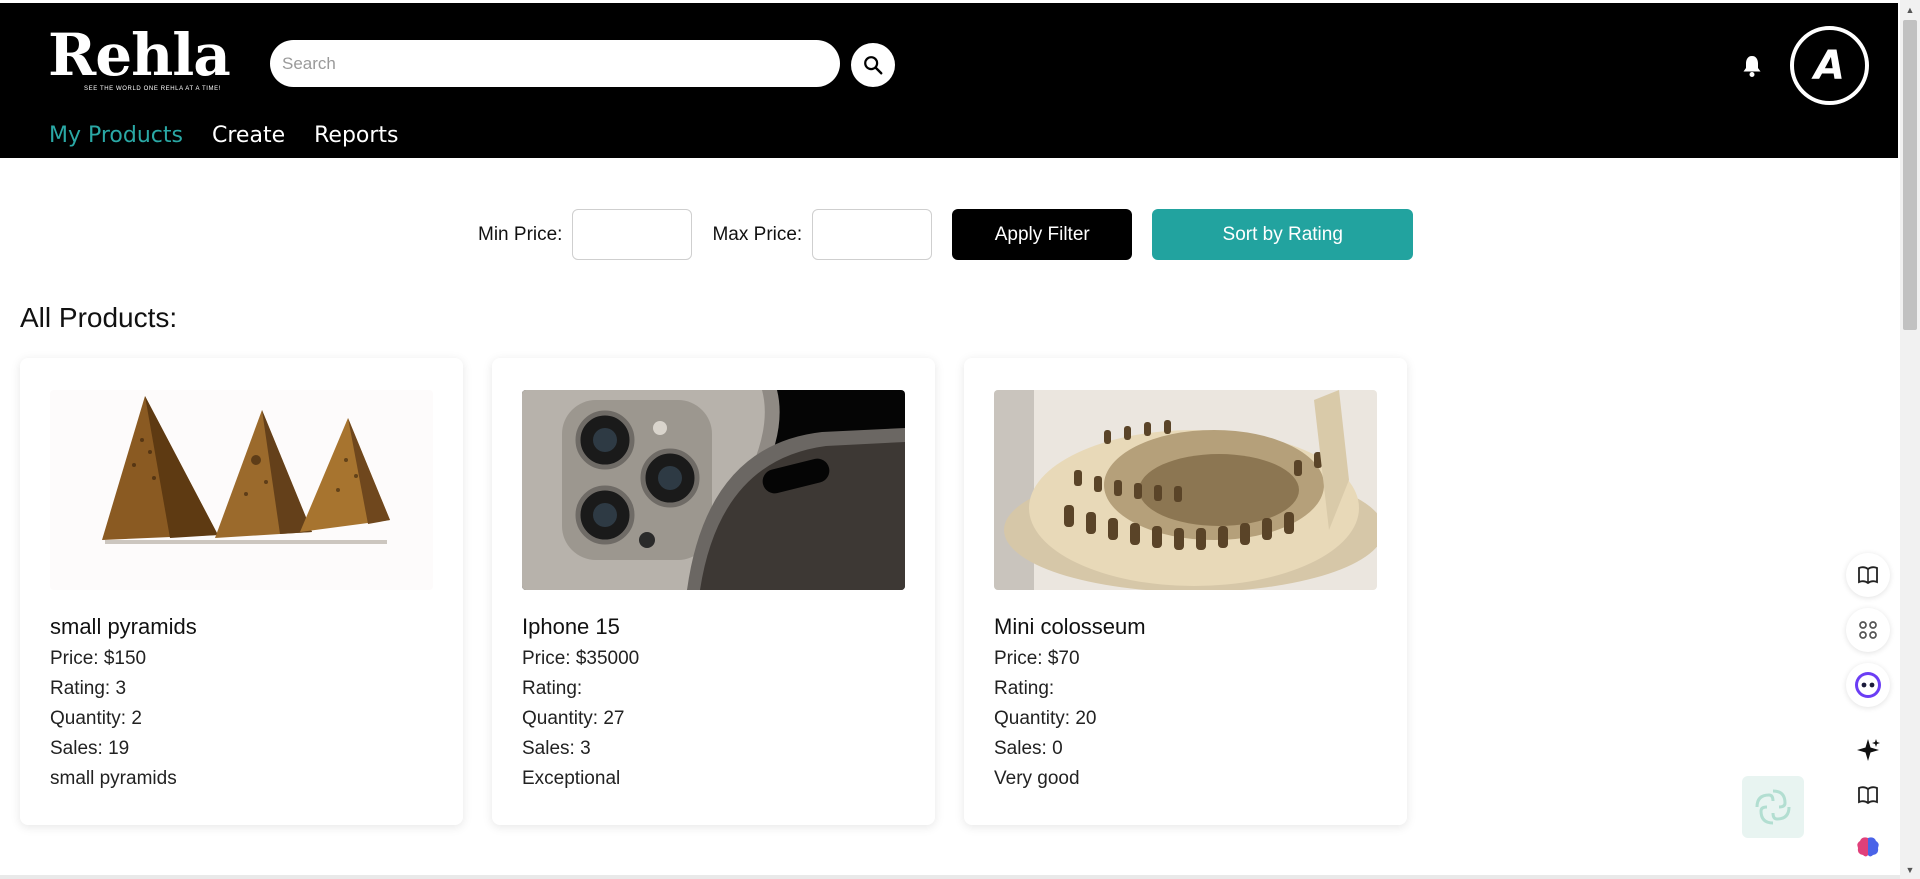 The width and height of the screenshot is (1920, 879). What do you see at coordinates (555, 63) in the screenshot?
I see `search-input` at bounding box center [555, 63].